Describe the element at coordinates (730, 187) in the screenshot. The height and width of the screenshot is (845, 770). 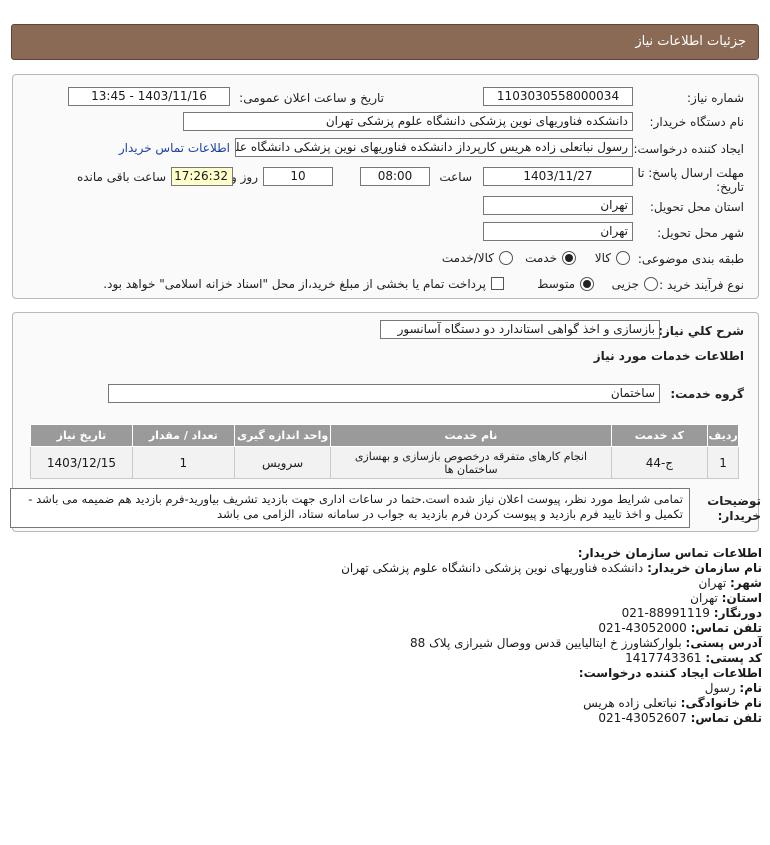
I see `deadline-date-label: تاریخ:` at that location.